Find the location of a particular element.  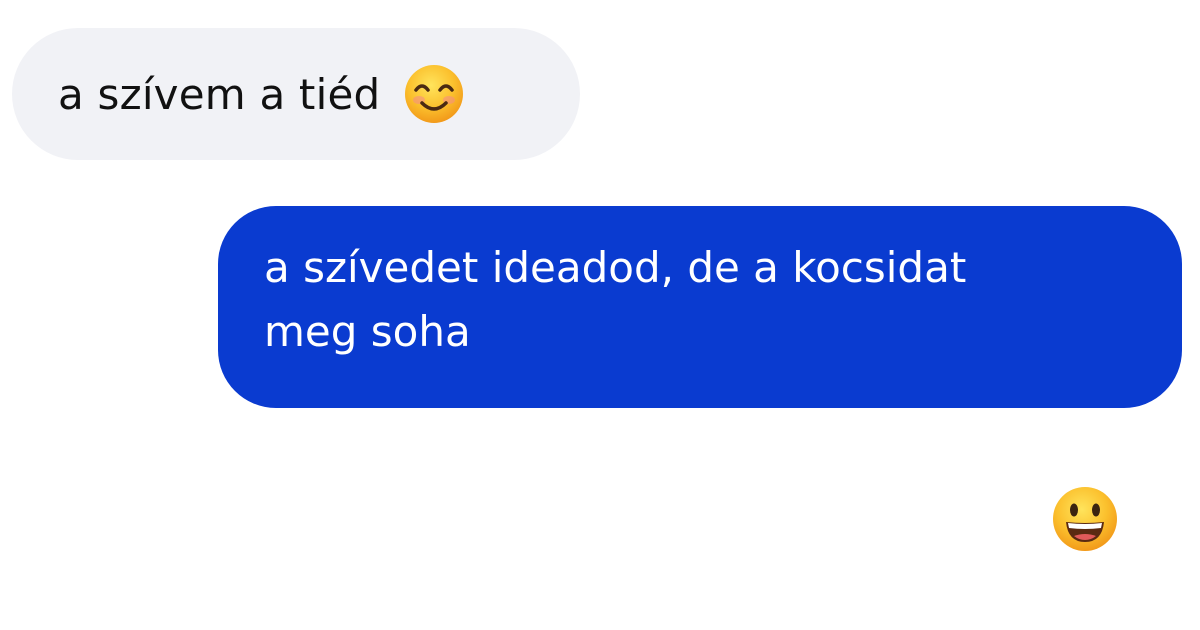

grinning-face-icon is located at coordinates (1085, 519).